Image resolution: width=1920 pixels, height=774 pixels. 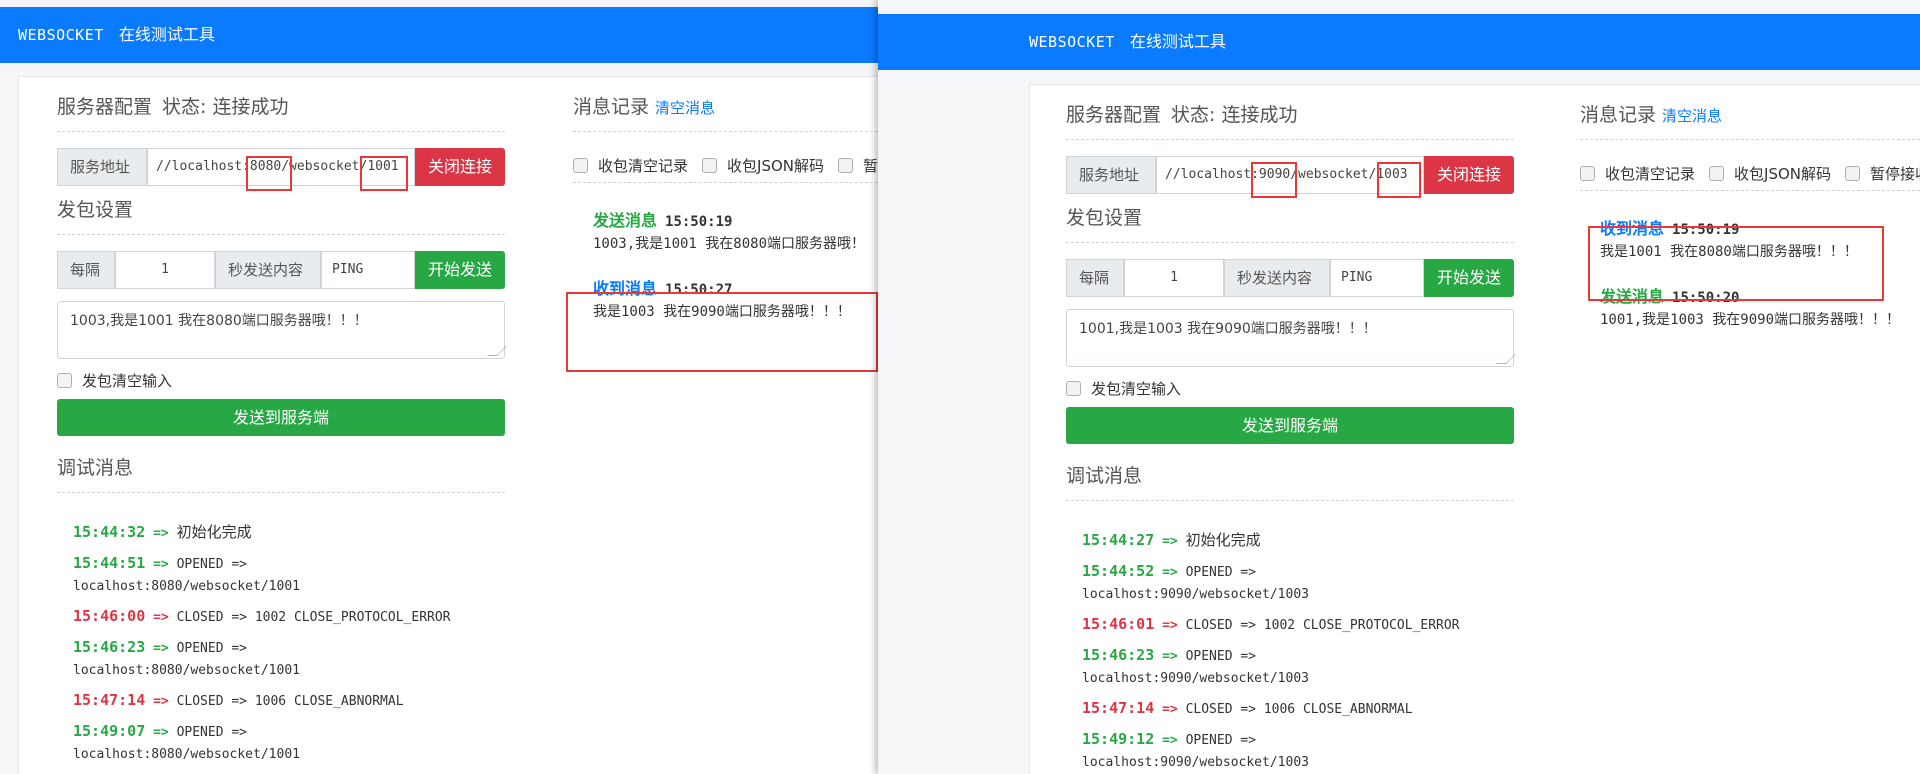 What do you see at coordinates (282, 330) in the screenshot?
I see `message-textarea: 1003,我是1001 我在8080端口服务器哦！！！` at bounding box center [282, 330].